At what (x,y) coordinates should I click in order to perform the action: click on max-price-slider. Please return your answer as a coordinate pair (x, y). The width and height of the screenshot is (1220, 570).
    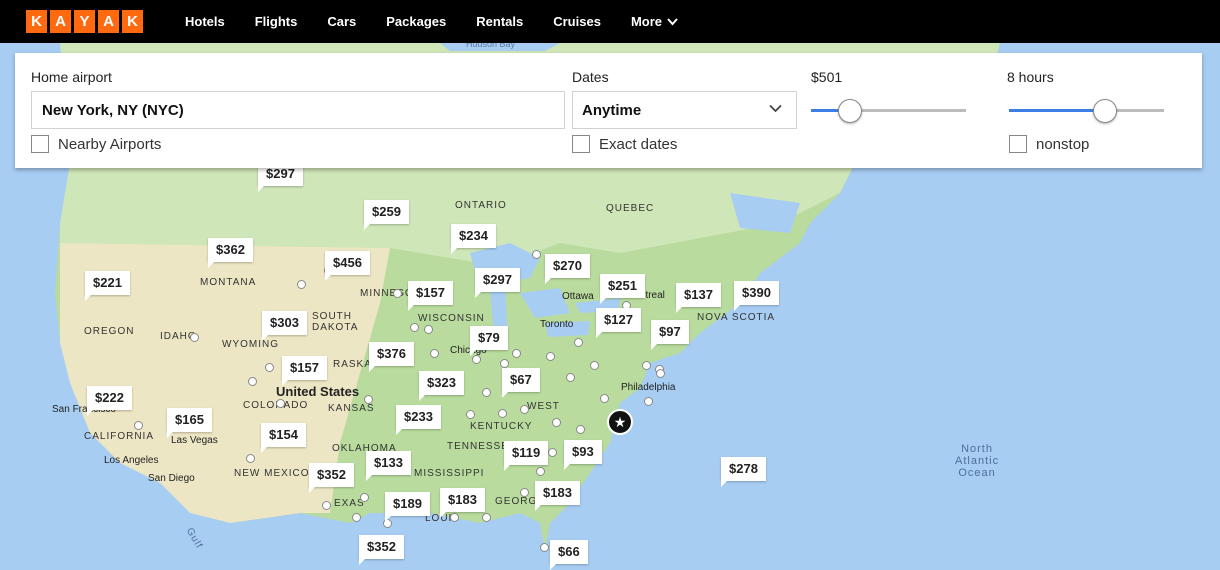
    Looking at the image, I should click on (888, 111).